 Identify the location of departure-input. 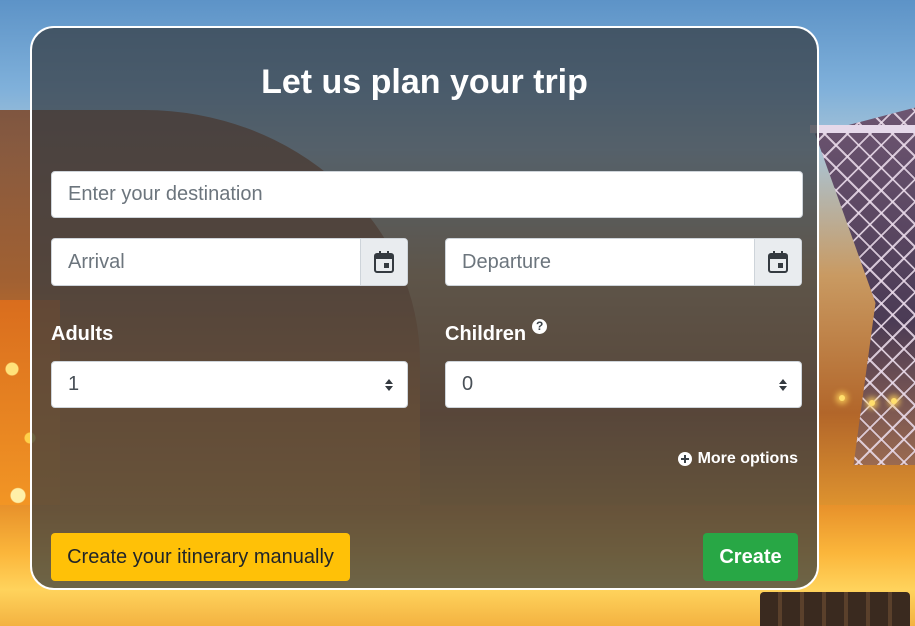
(601, 262).